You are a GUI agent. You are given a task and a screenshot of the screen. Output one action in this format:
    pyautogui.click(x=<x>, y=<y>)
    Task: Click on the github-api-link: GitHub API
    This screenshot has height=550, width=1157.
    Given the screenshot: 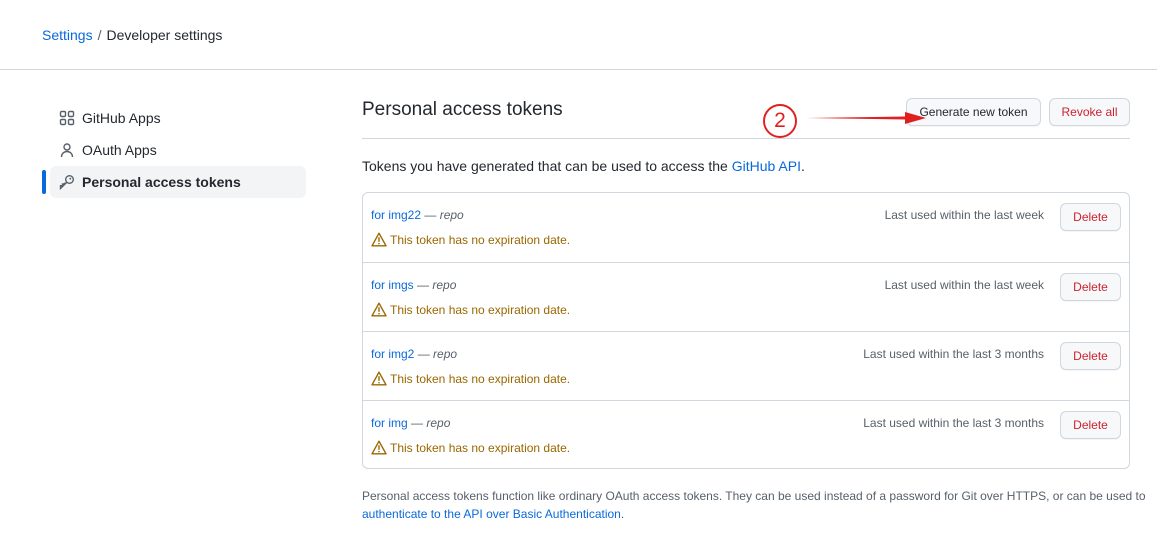 What is the action you would take?
    pyautogui.click(x=766, y=166)
    